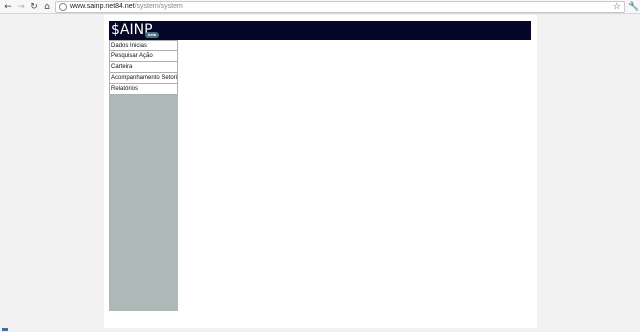 This screenshot has height=332, width=640. Describe the element at coordinates (143, 45) in the screenshot. I see `sidebar-item-dados-inicias: Dados Inicias` at that location.